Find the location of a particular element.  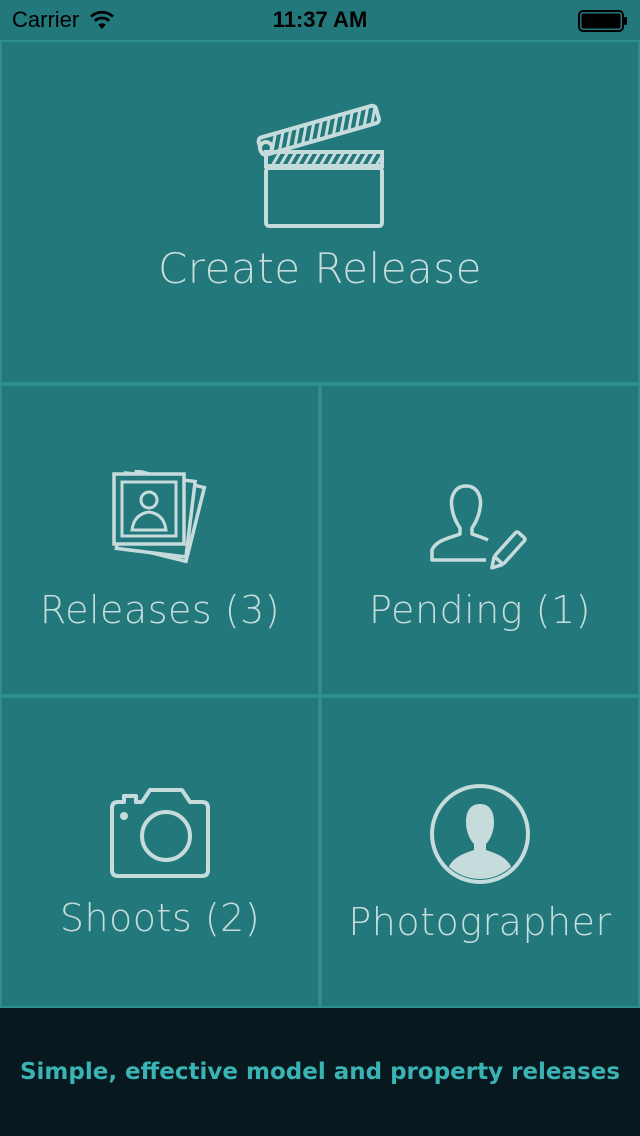

camera-icon is located at coordinates (160, 833).